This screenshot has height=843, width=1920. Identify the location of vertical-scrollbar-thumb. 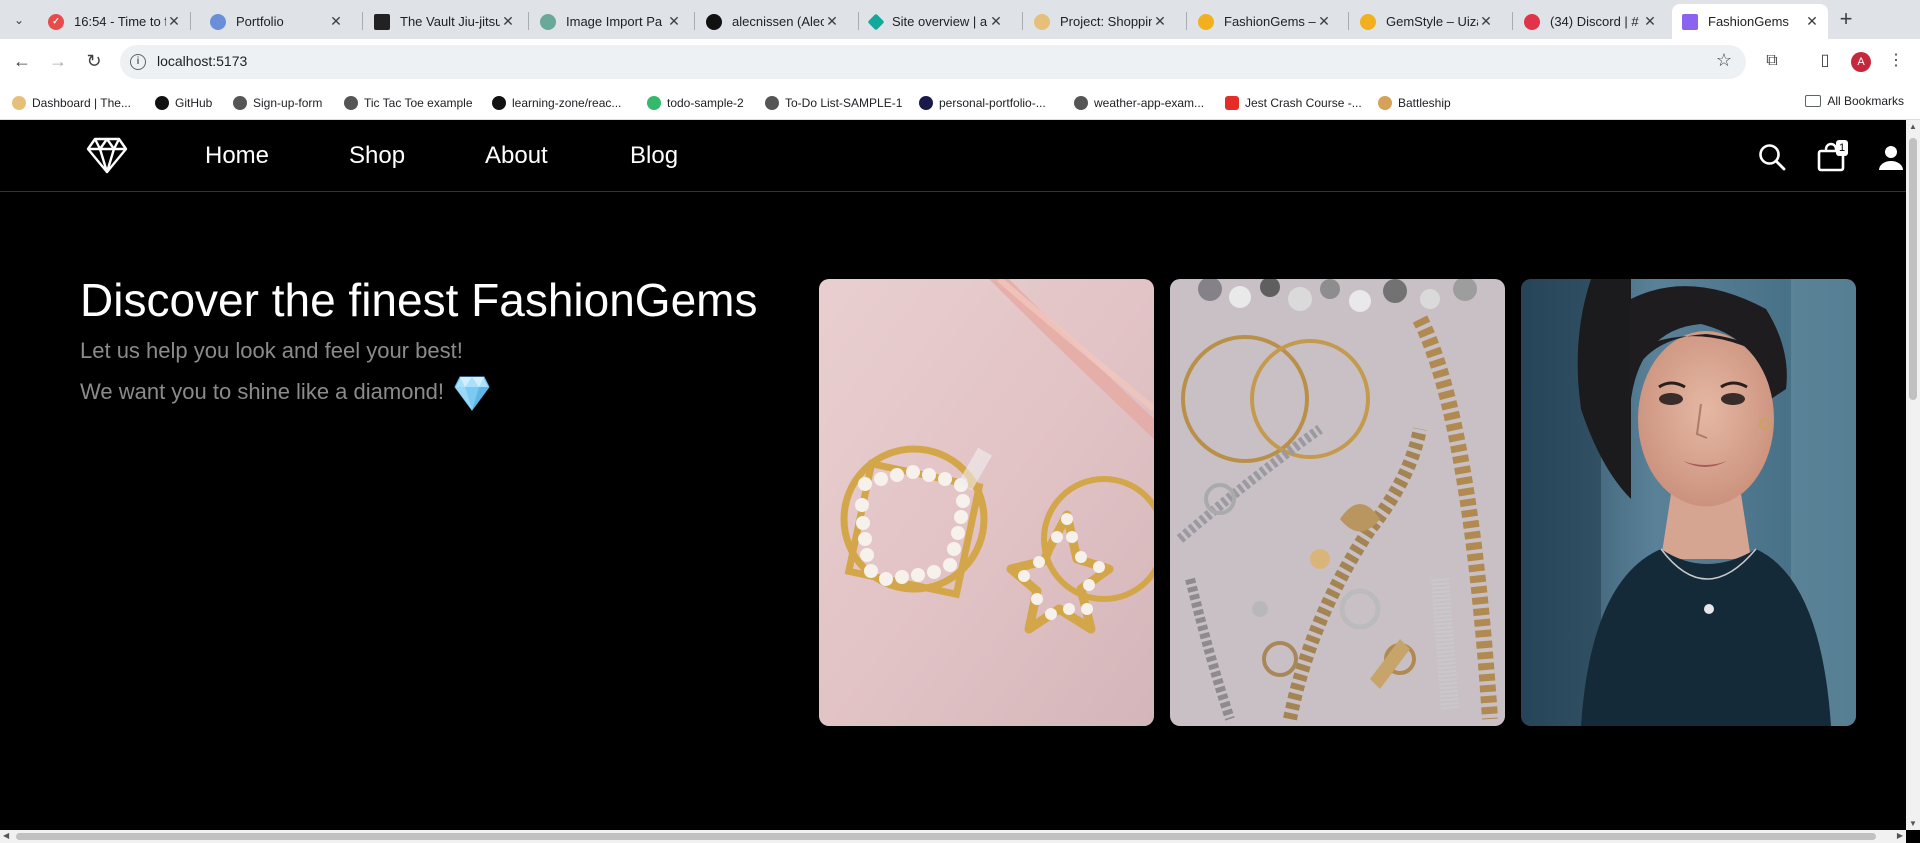
(1913, 269).